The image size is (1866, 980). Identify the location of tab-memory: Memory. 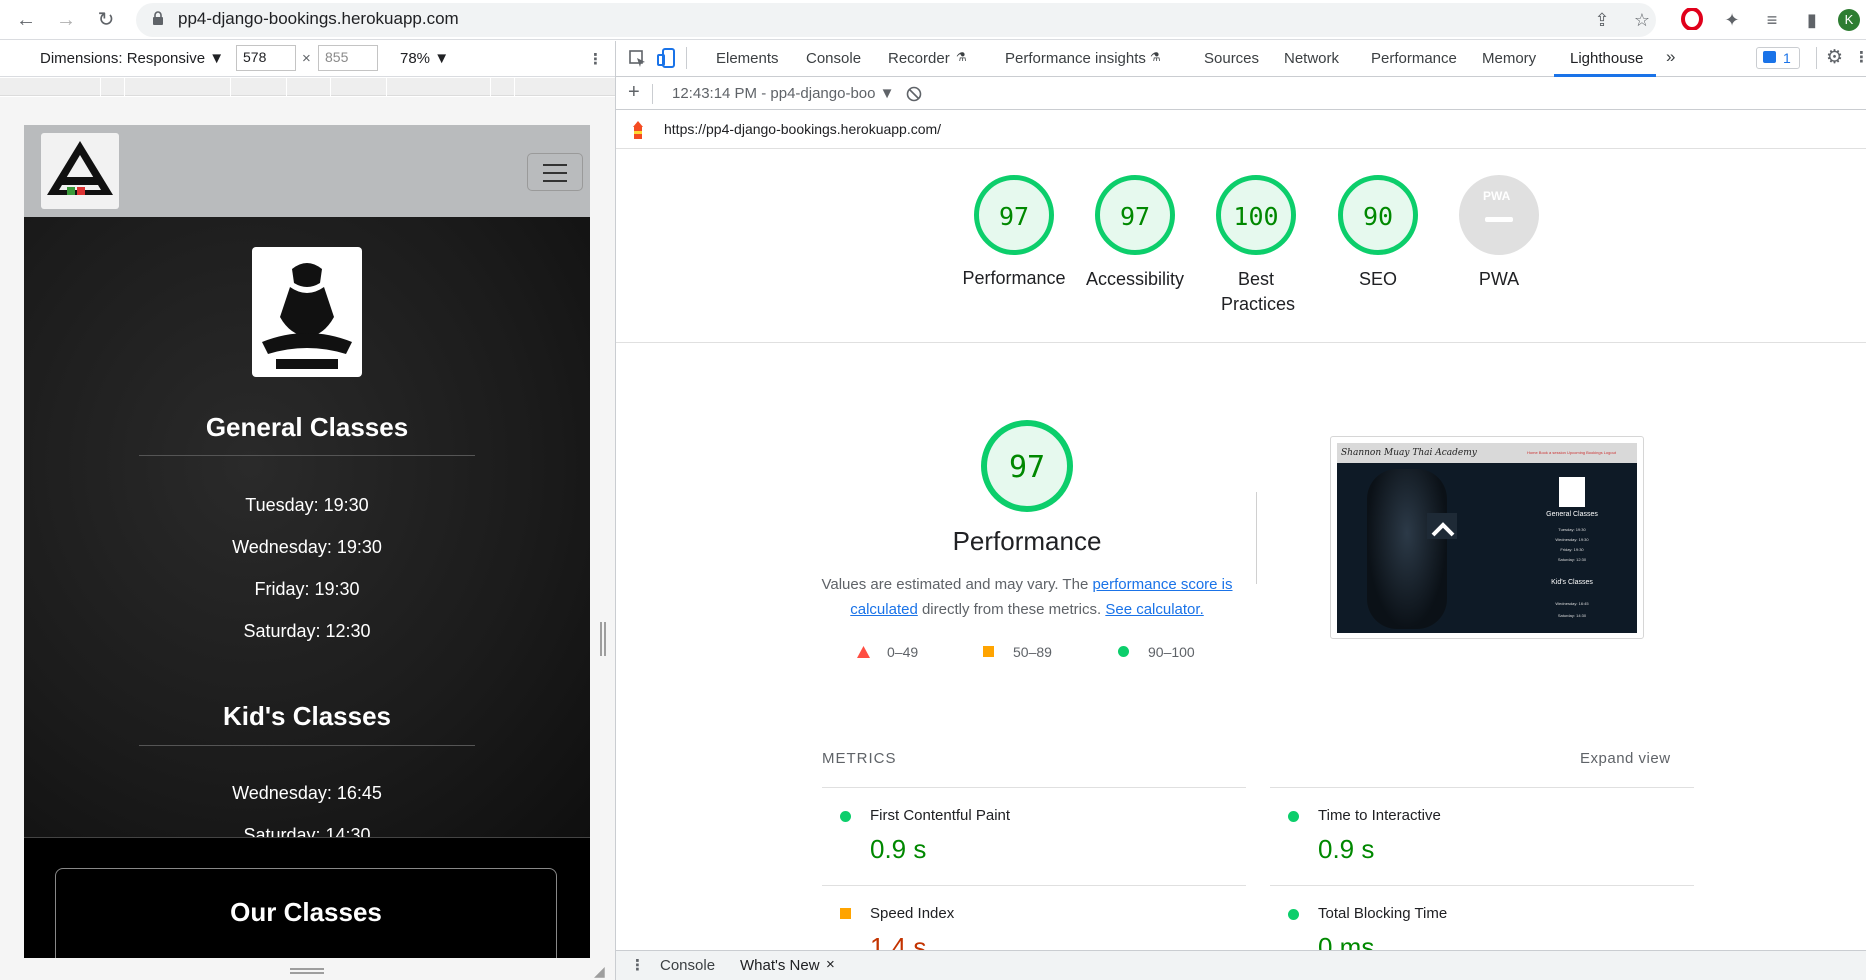
(1509, 58).